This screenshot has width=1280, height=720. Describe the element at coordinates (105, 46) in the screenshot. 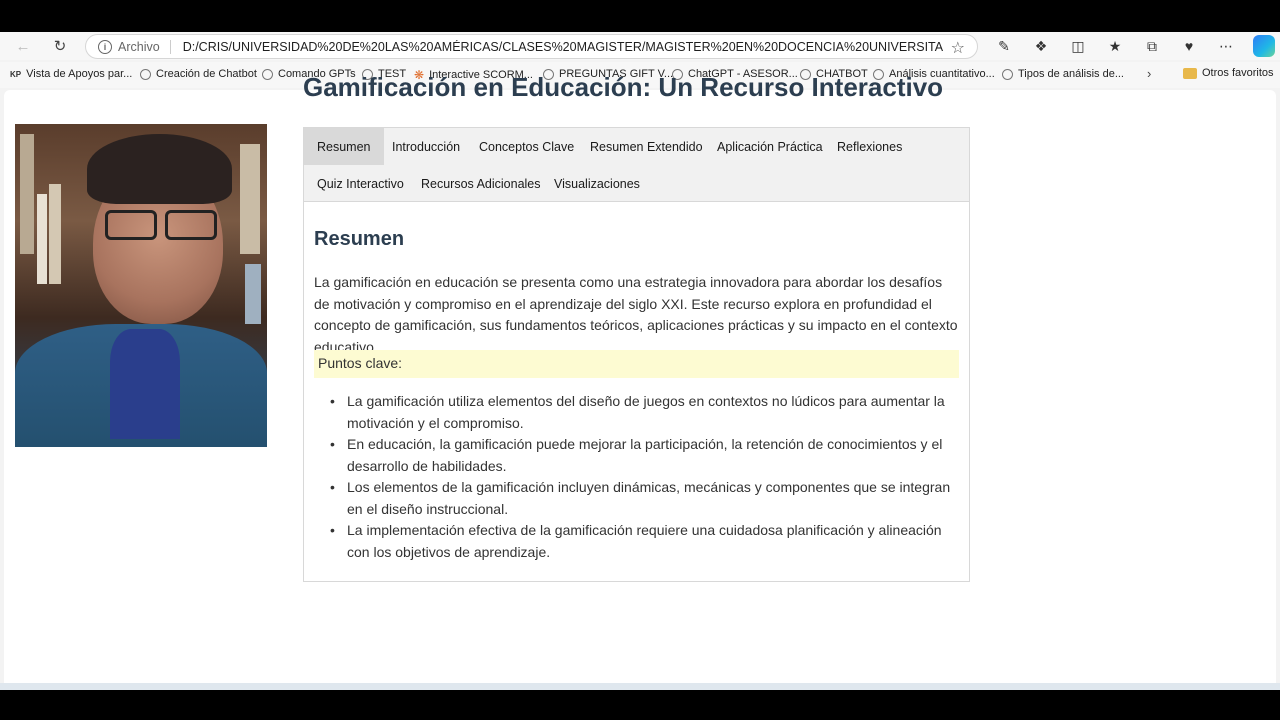

I see `info-icon: i` at that location.